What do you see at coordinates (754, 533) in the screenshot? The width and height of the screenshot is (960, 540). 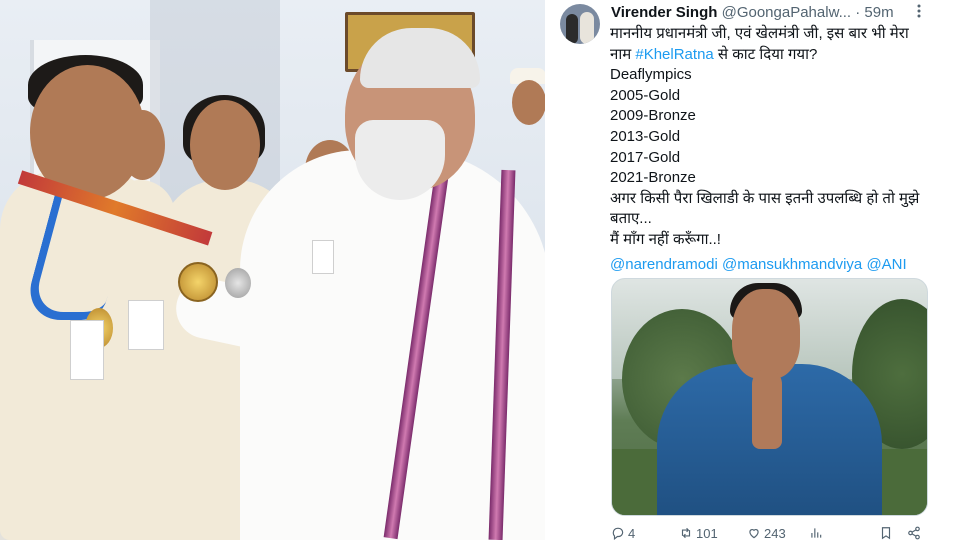 I see `heart-icon` at bounding box center [754, 533].